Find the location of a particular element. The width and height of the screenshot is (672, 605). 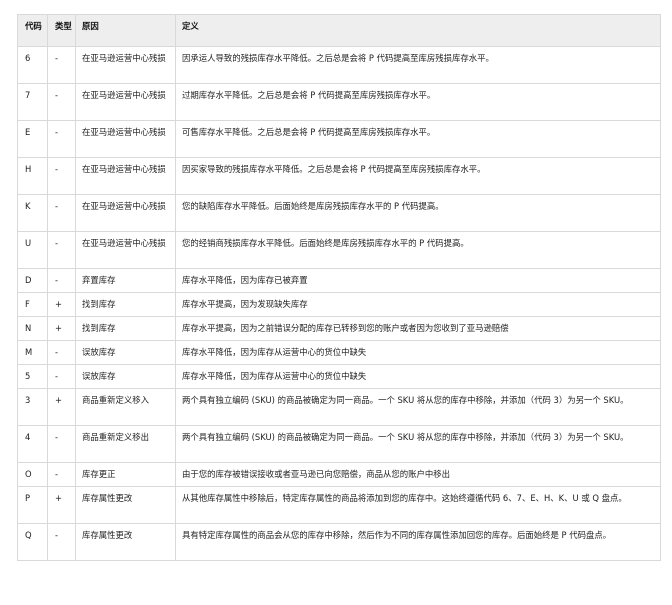

cell-code: E is located at coordinates (32, 139).